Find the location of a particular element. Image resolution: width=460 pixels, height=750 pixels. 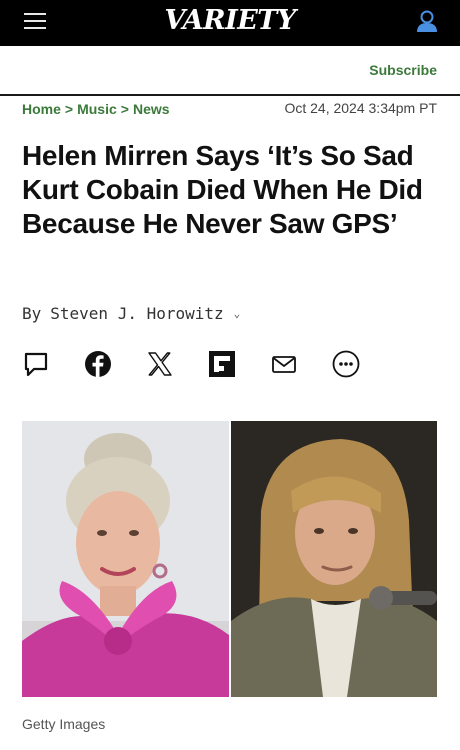

publish-date: Oct 24, 2024 3:34pm PT is located at coordinates (360, 108).